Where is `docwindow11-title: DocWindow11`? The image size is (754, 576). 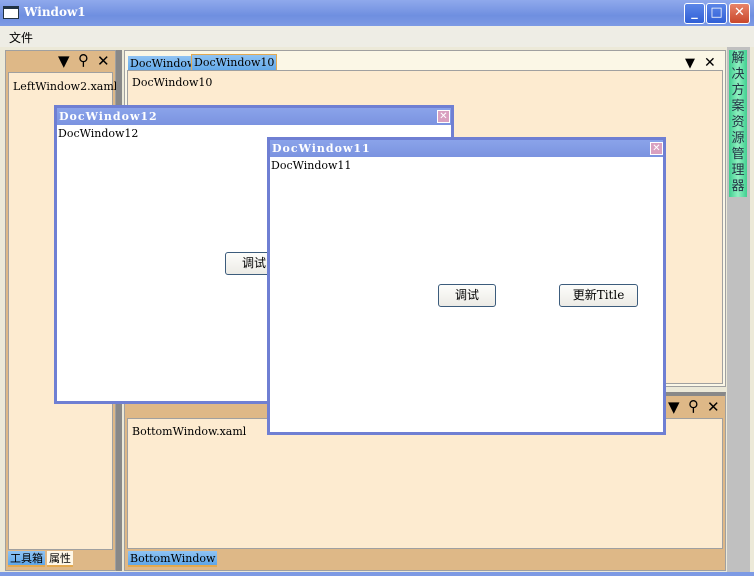
docwindow11-title: DocWindow11 is located at coordinates (321, 148).